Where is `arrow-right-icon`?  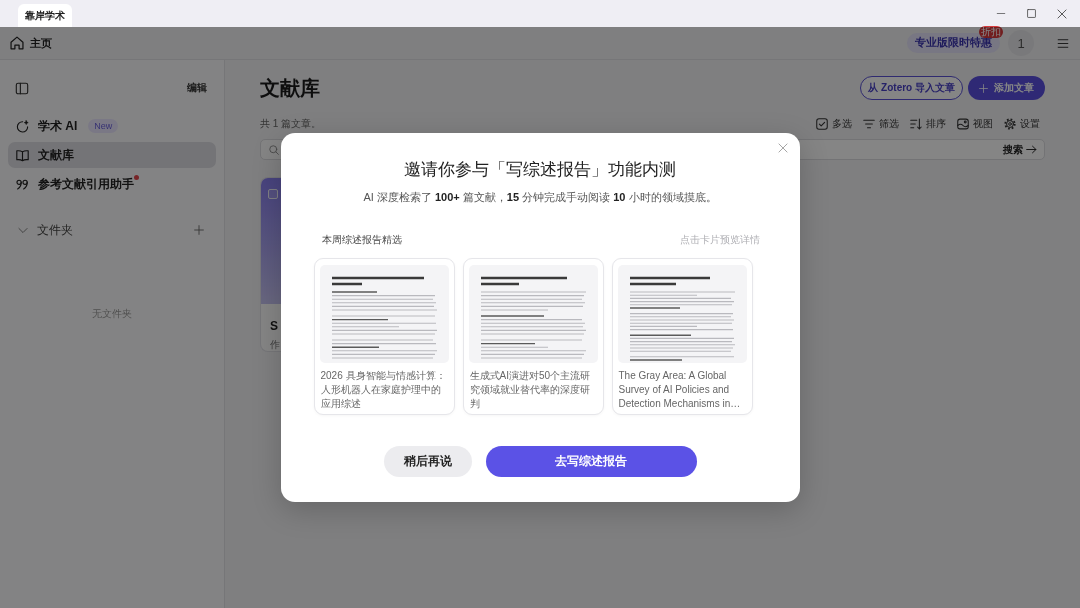 arrow-right-icon is located at coordinates (1031, 149).